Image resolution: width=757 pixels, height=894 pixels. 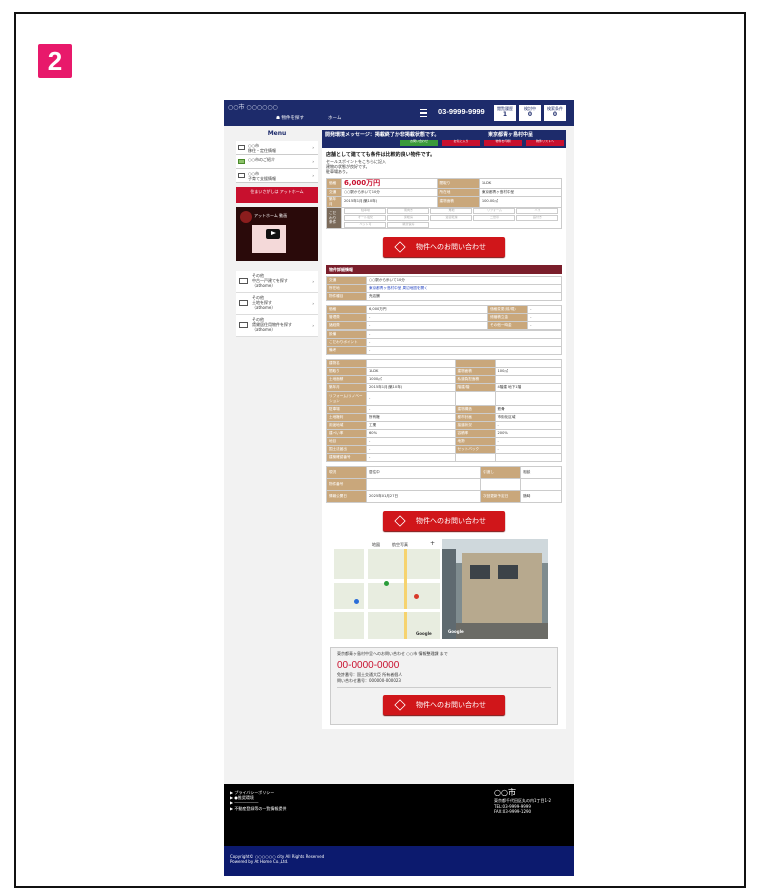 I want to click on google-credit: Google, so click(x=424, y=634).